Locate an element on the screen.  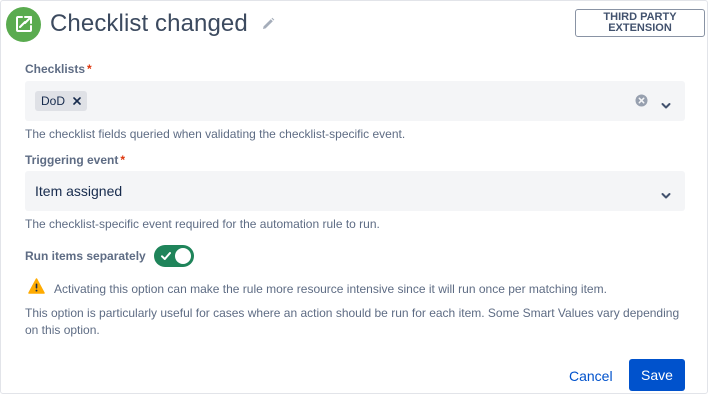
warning-icon is located at coordinates (36, 288).